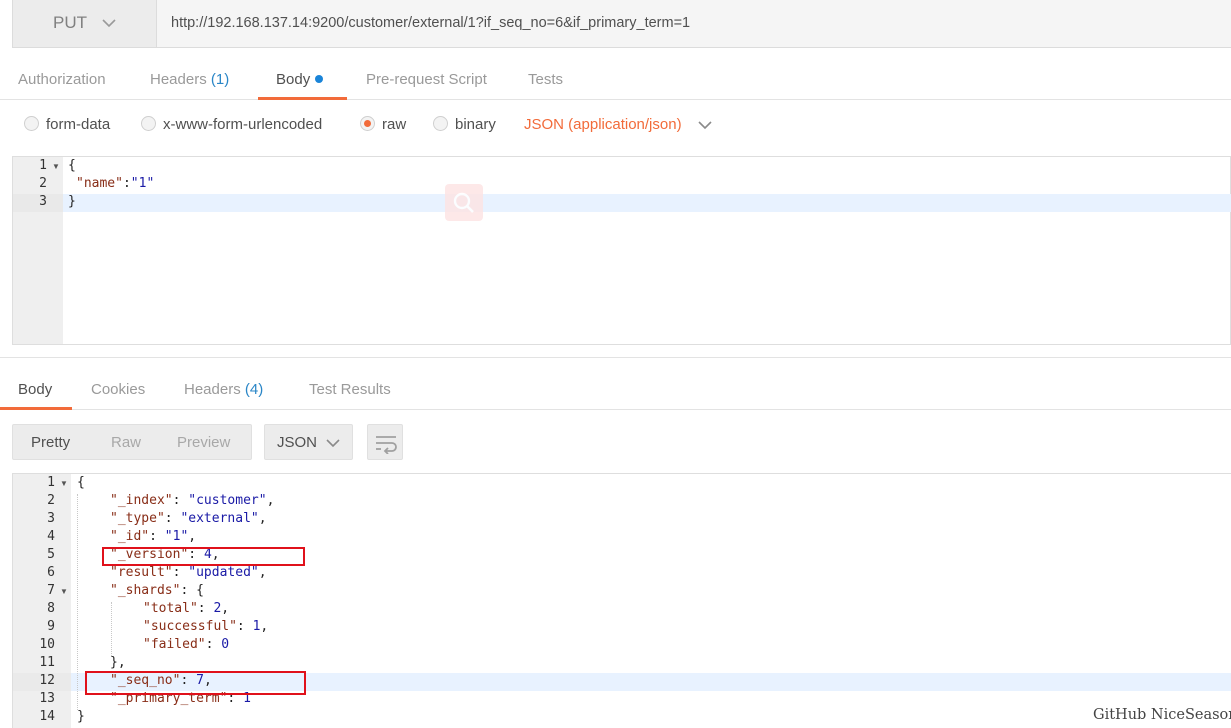  Describe the element at coordinates (70, 22) in the screenshot. I see `method-label: PUT` at that location.